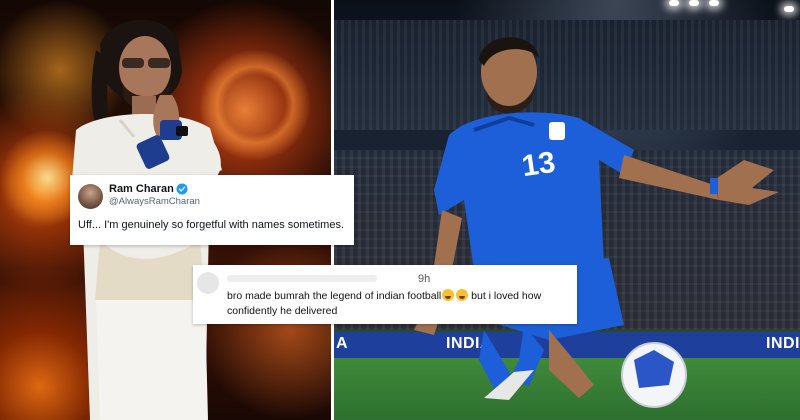 The width and height of the screenshot is (800, 420). What do you see at coordinates (424, 279) in the screenshot?
I see `comment-timestamp: 9h` at bounding box center [424, 279].